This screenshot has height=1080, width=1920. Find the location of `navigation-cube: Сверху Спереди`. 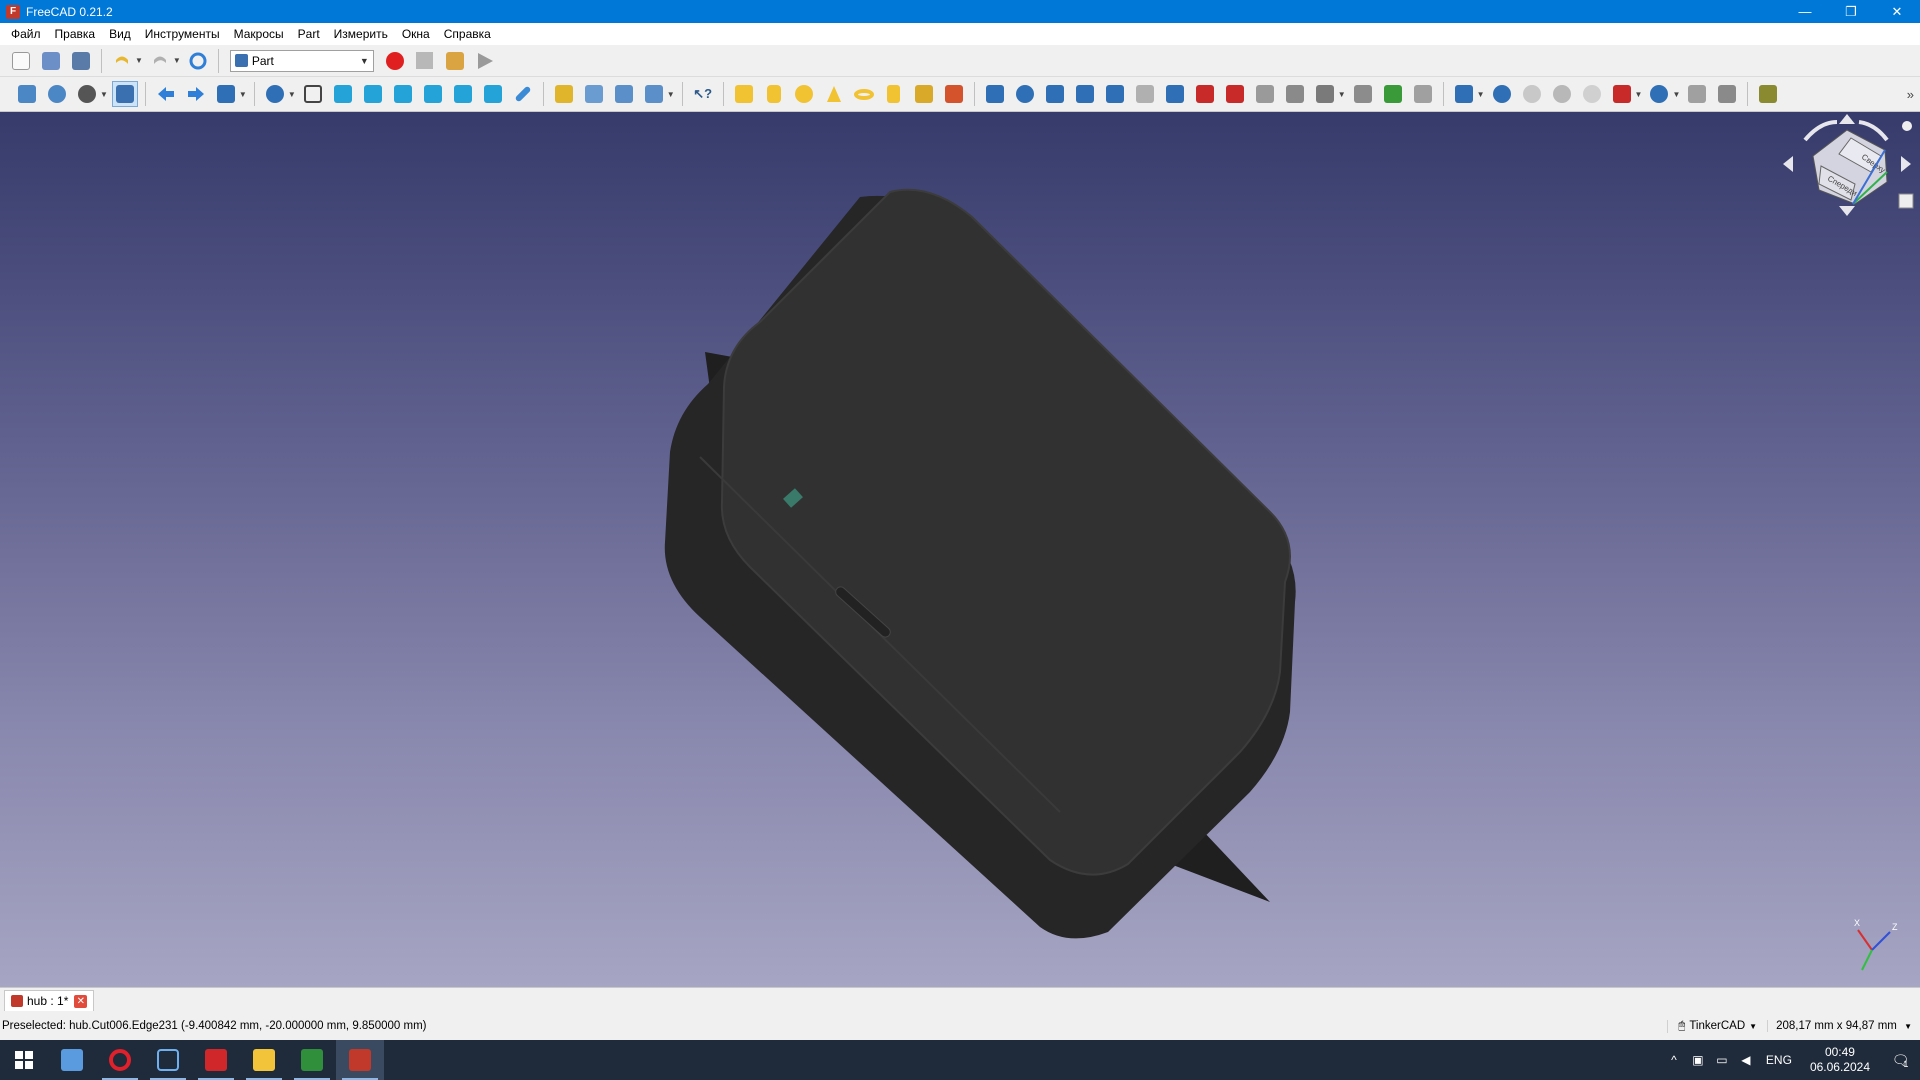

navigation-cube: Сверху Спереди is located at coordinates (1847, 167).